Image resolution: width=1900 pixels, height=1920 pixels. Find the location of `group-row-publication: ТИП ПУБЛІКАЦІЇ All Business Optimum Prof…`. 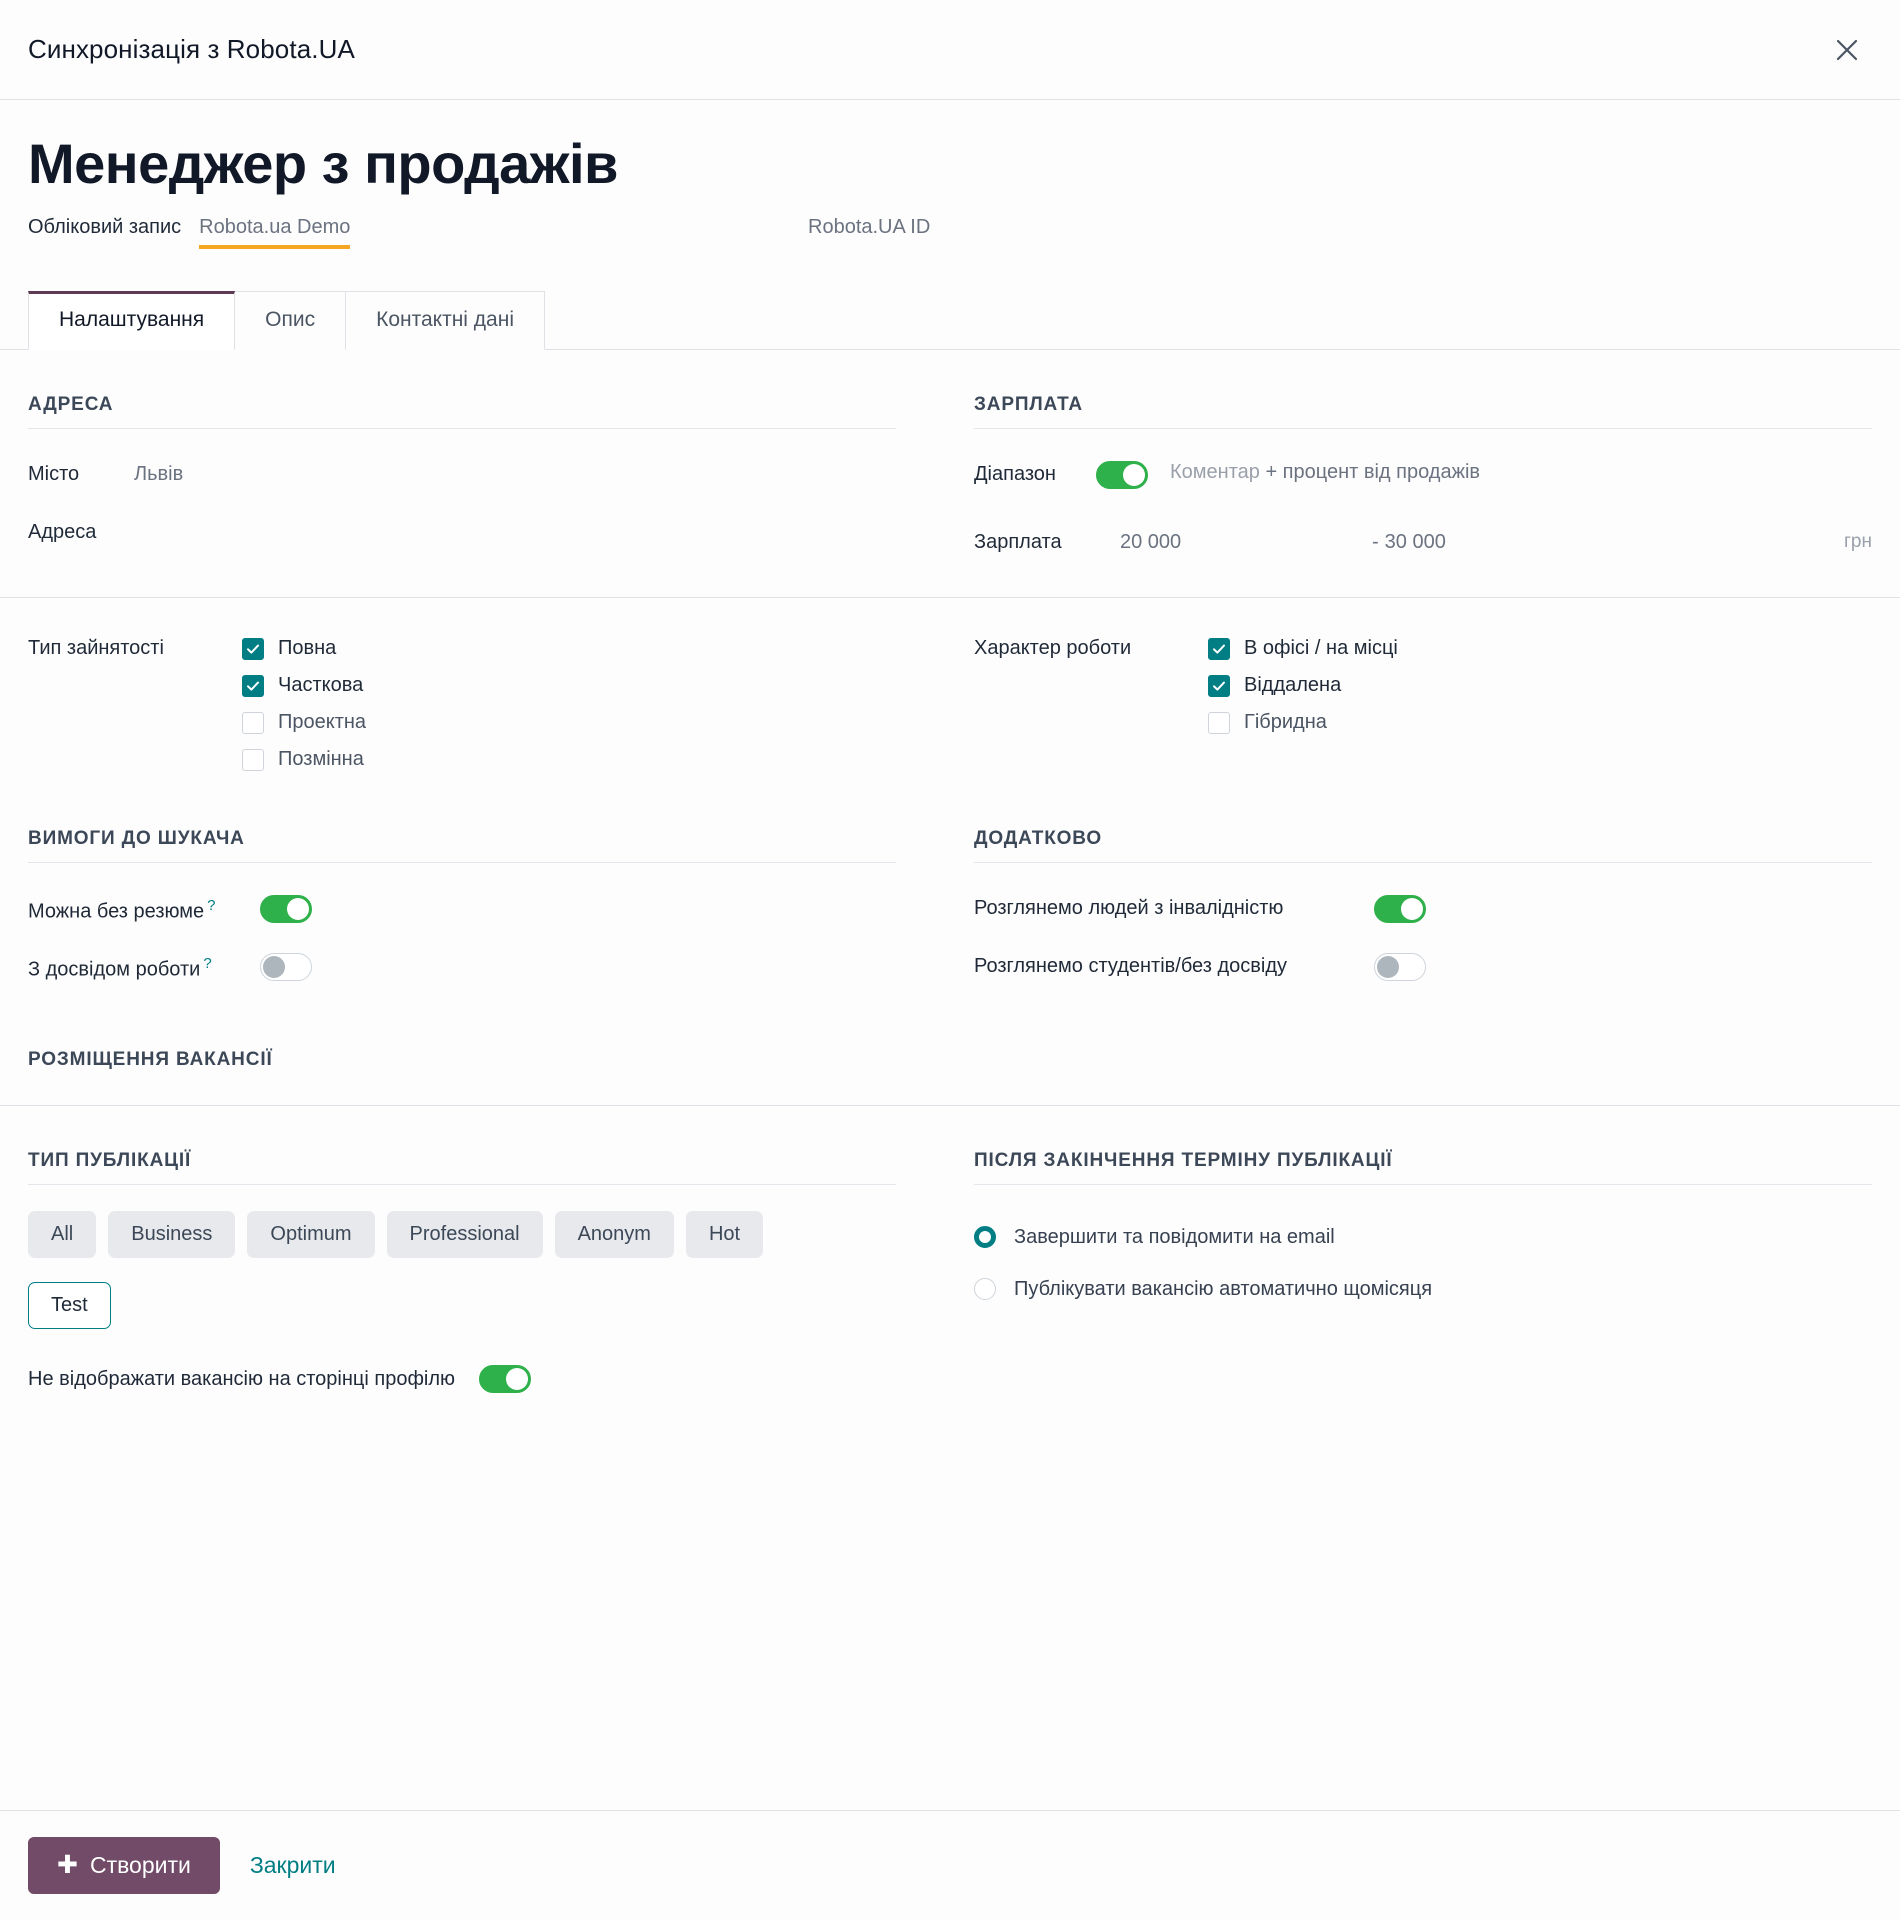

group-row-publication: ТИП ПУБЛІКАЦІЇ All Business Optimum Prof… is located at coordinates (950, 1218).